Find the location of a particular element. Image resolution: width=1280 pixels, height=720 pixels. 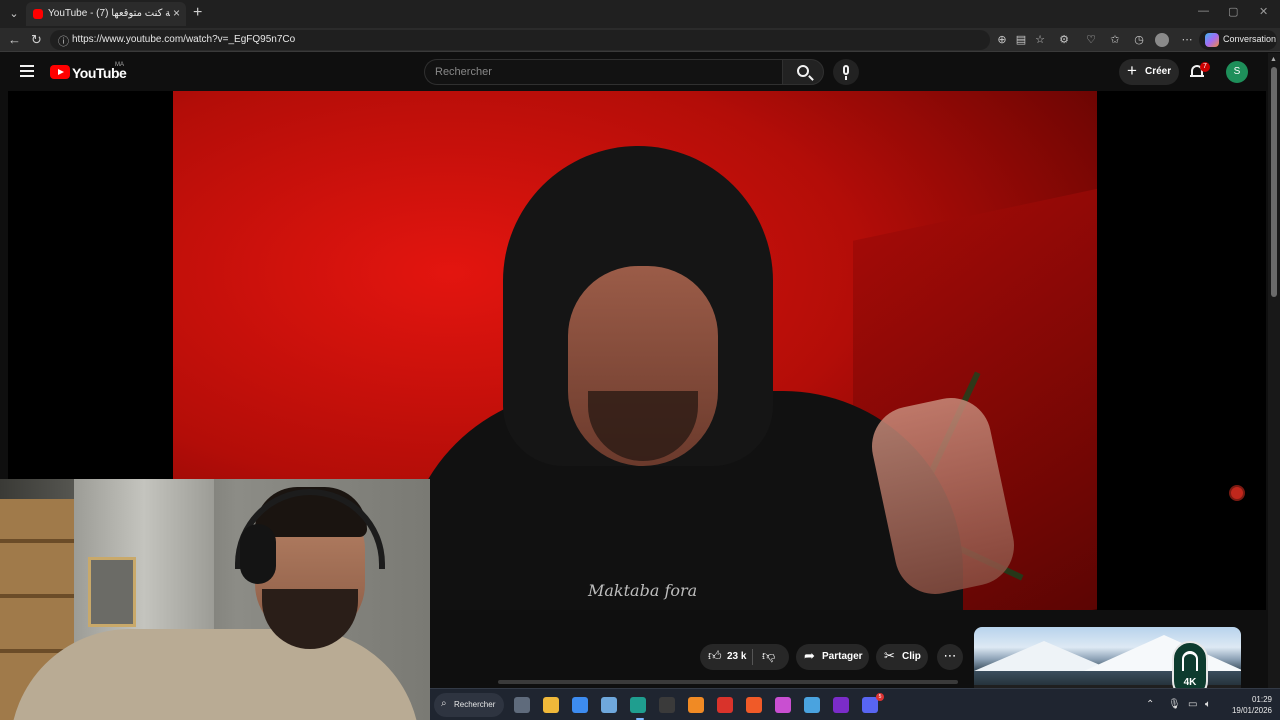

like-divider is located at coordinates (752, 657).